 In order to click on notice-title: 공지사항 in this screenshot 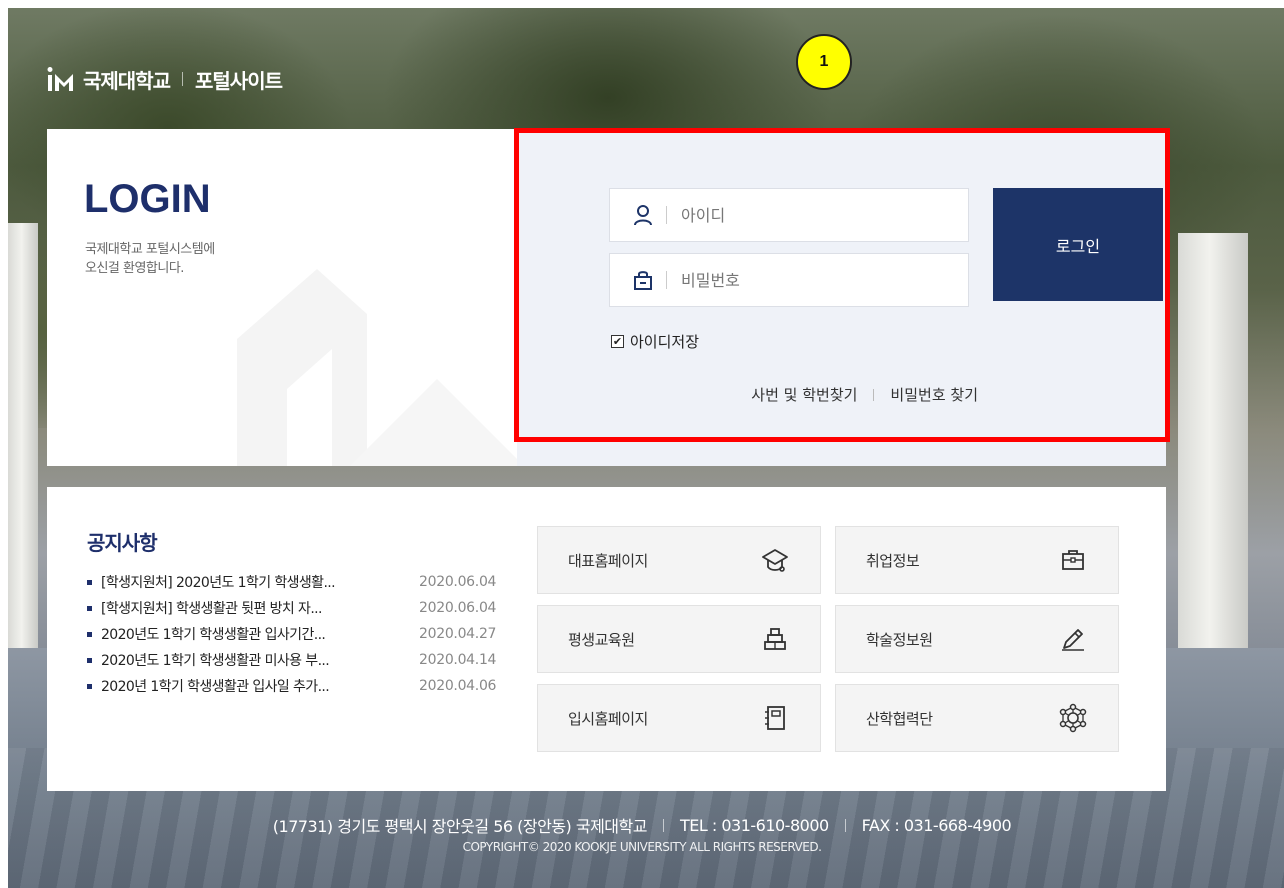, I will do `click(122, 543)`.